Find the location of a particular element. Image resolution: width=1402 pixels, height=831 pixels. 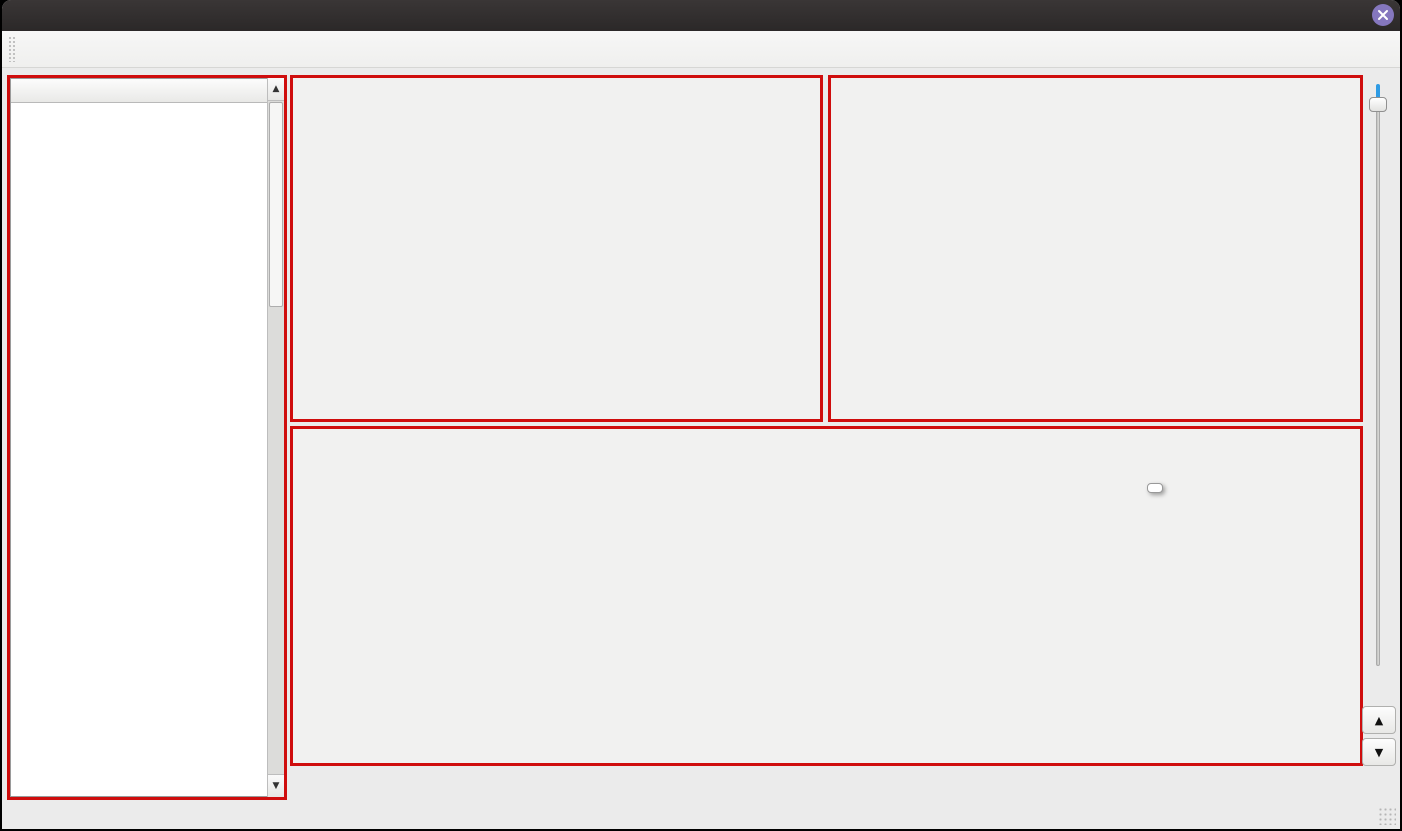

plan-view-canvas is located at coordinates (556, 267).